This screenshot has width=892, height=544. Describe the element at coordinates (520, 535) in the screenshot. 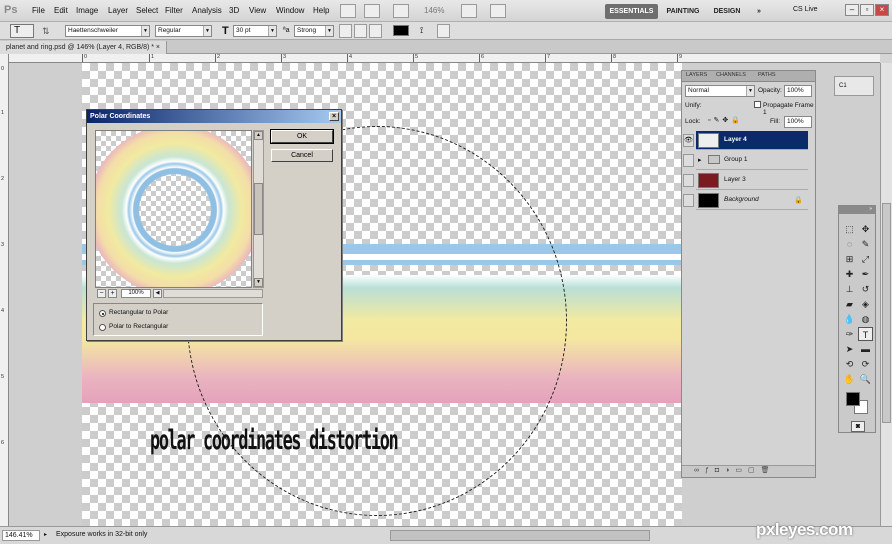

I see `horizontal-scrollbar-thumb` at that location.